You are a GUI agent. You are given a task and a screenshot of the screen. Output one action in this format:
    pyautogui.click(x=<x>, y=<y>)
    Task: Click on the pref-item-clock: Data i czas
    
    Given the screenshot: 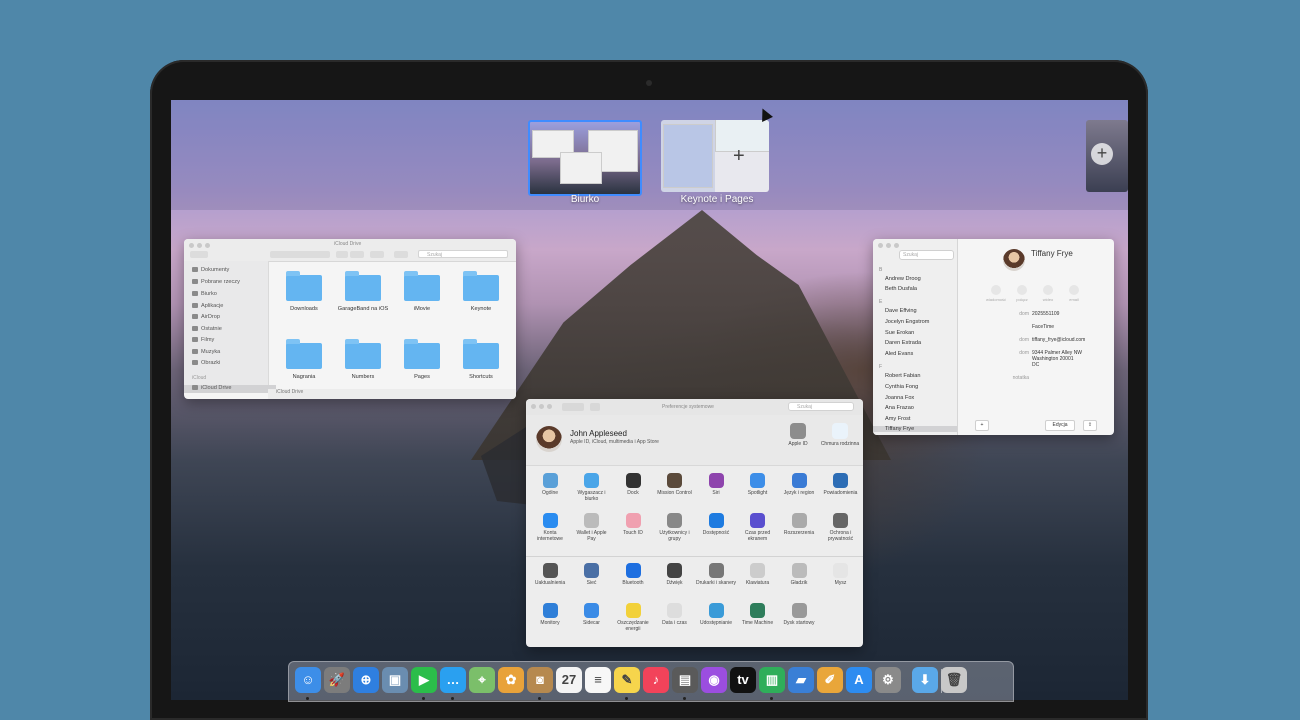 What is the action you would take?
    pyautogui.click(x=675, y=615)
    